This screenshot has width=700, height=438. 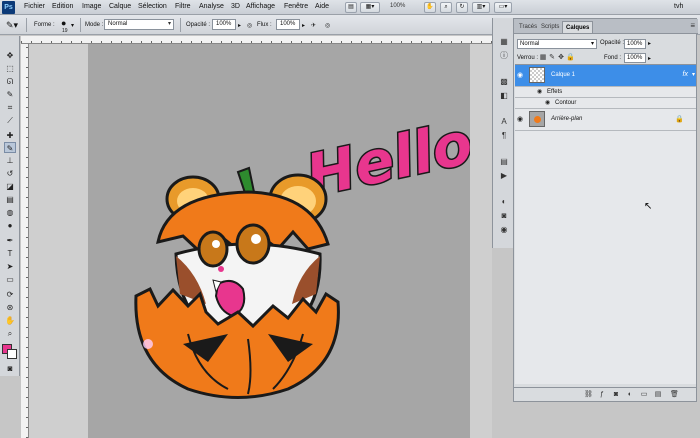 What do you see at coordinates (605, 76) in the screenshot?
I see `layer-row-calque-1: ◉ Calque 1 fx ▾` at bounding box center [605, 76].